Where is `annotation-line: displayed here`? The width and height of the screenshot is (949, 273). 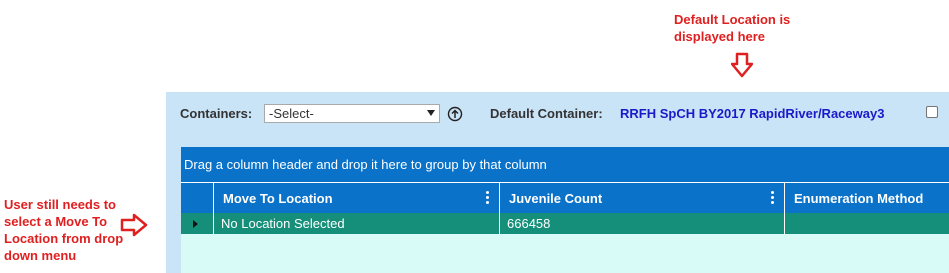
annotation-line: displayed here is located at coordinates (720, 36).